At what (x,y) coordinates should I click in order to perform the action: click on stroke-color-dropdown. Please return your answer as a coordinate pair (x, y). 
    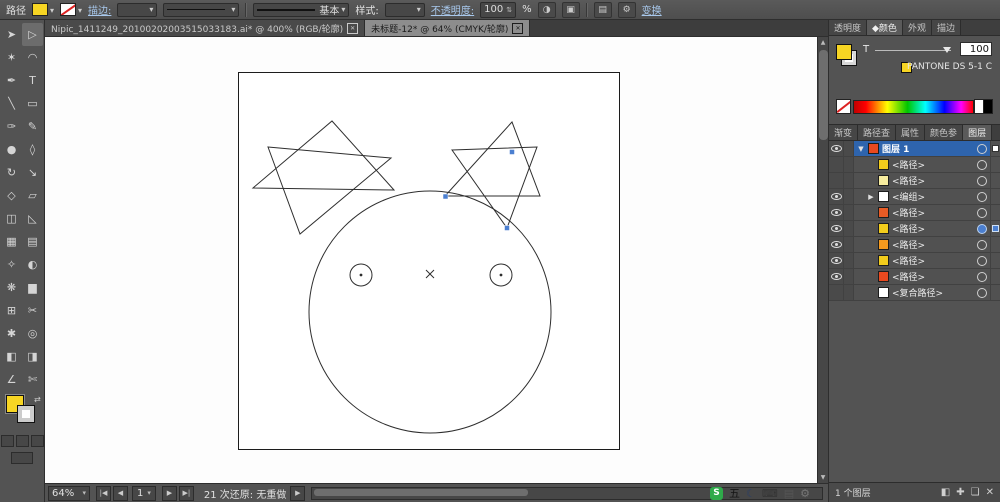
    Looking at the image, I should click on (71, 9).